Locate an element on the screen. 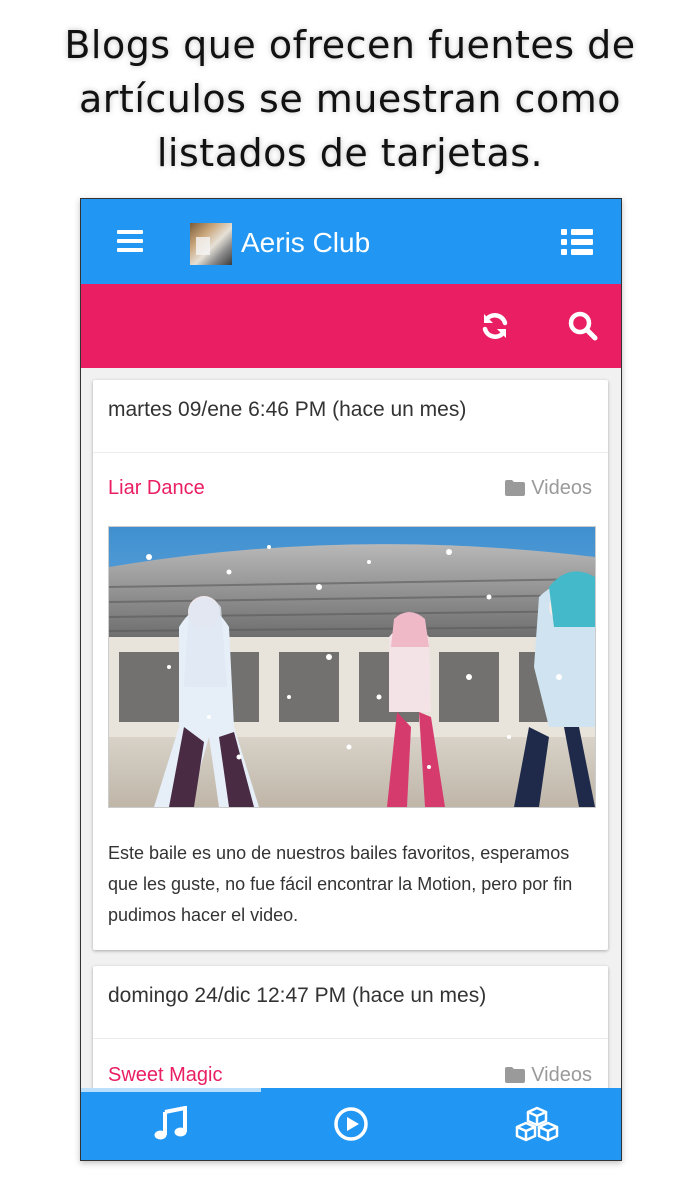 This screenshot has width=700, height=1200. app-title: Aeris Club is located at coordinates (306, 242).